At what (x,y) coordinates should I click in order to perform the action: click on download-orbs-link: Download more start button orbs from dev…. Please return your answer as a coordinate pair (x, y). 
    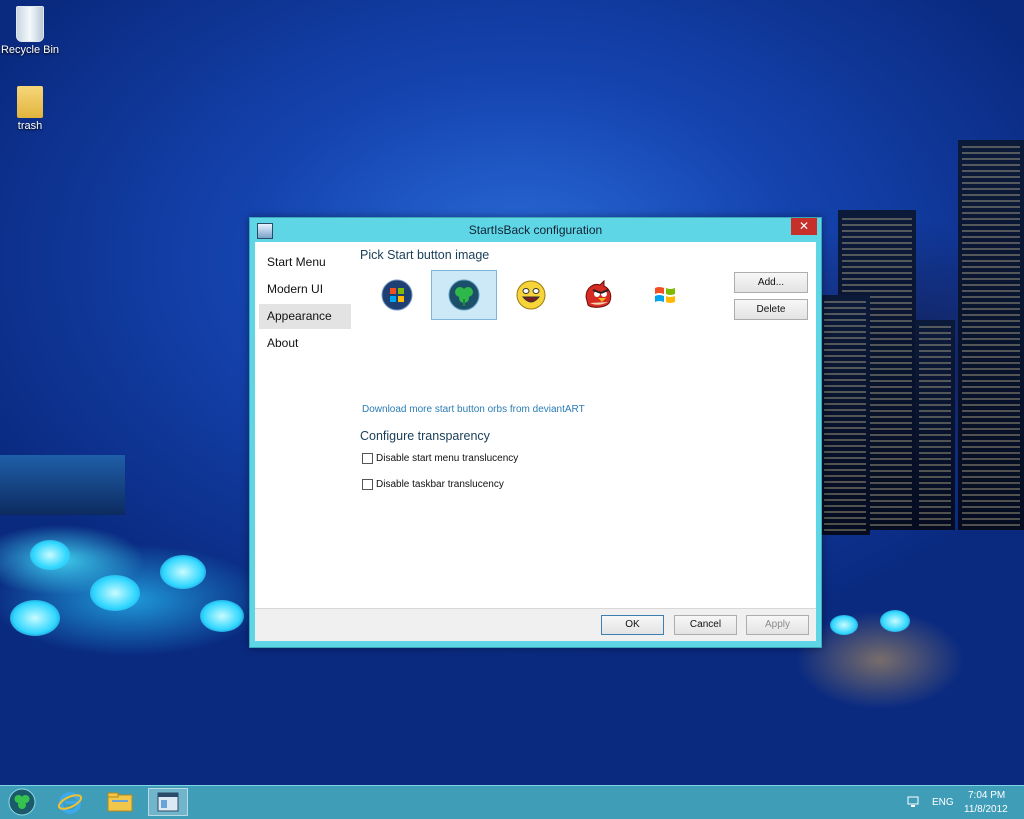
    Looking at the image, I should click on (473, 409).